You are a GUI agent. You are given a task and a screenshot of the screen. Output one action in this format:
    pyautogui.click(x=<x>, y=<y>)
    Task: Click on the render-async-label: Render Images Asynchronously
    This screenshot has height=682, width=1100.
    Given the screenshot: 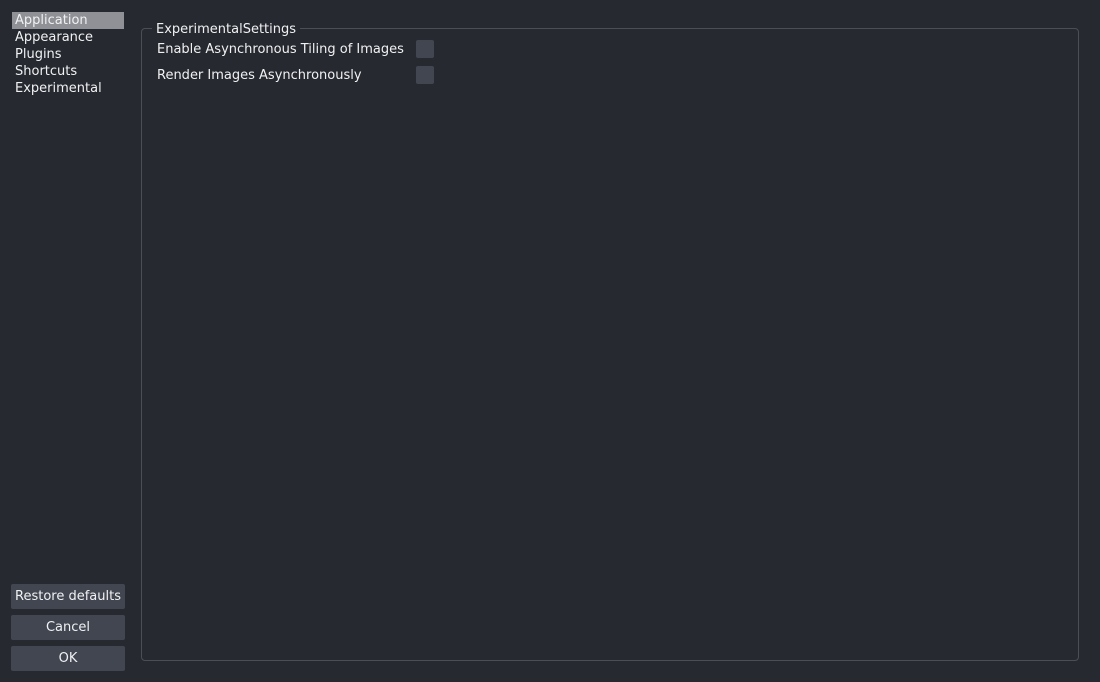 What is the action you would take?
    pyautogui.click(x=259, y=75)
    